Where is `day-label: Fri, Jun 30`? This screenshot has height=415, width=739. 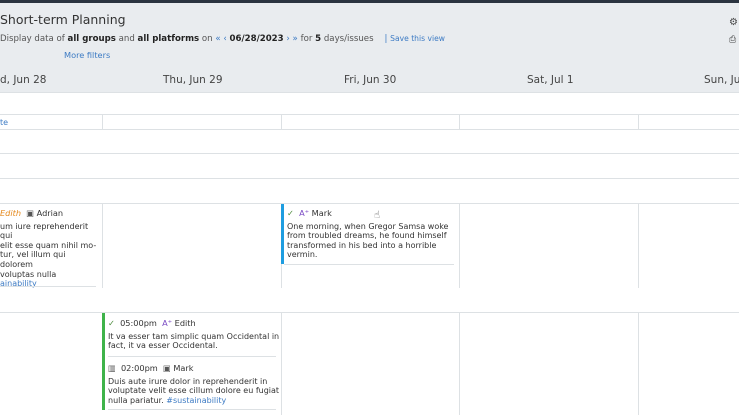
day-label: Fri, Jun 30 is located at coordinates (370, 80).